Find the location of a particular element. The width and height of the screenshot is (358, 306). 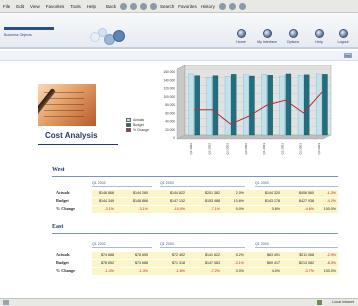

edit-icon is located at coordinates (242, 6).